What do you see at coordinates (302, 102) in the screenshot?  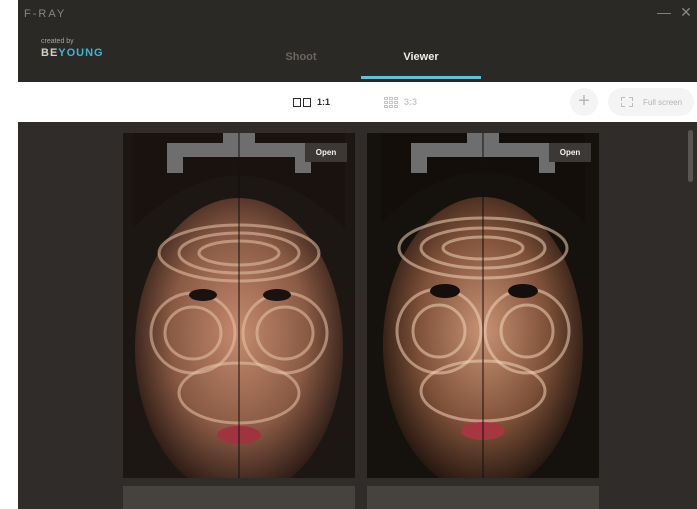 I see `two-panel-icon` at bounding box center [302, 102].